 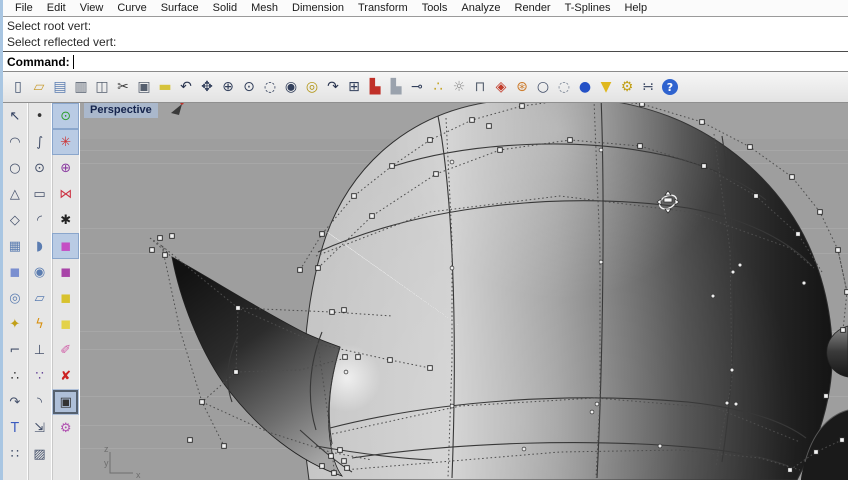 I want to click on car-red-icon: ▙, so click(x=375, y=87).